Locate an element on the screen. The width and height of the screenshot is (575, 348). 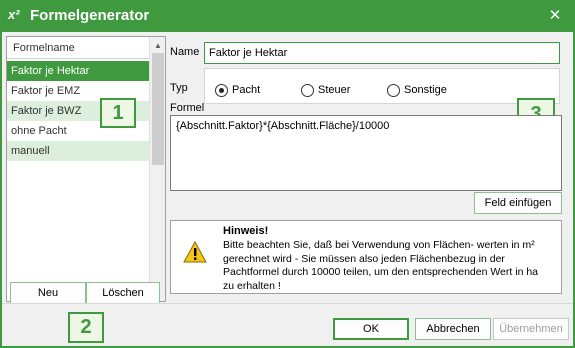
list-scrollbar: ▲ ▼ is located at coordinates (157, 169).